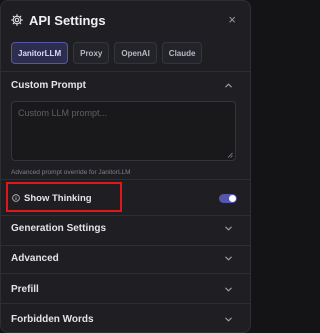 This screenshot has width=320, height=333. I want to click on forbidden-words-label: Forbidden Words, so click(52, 319).